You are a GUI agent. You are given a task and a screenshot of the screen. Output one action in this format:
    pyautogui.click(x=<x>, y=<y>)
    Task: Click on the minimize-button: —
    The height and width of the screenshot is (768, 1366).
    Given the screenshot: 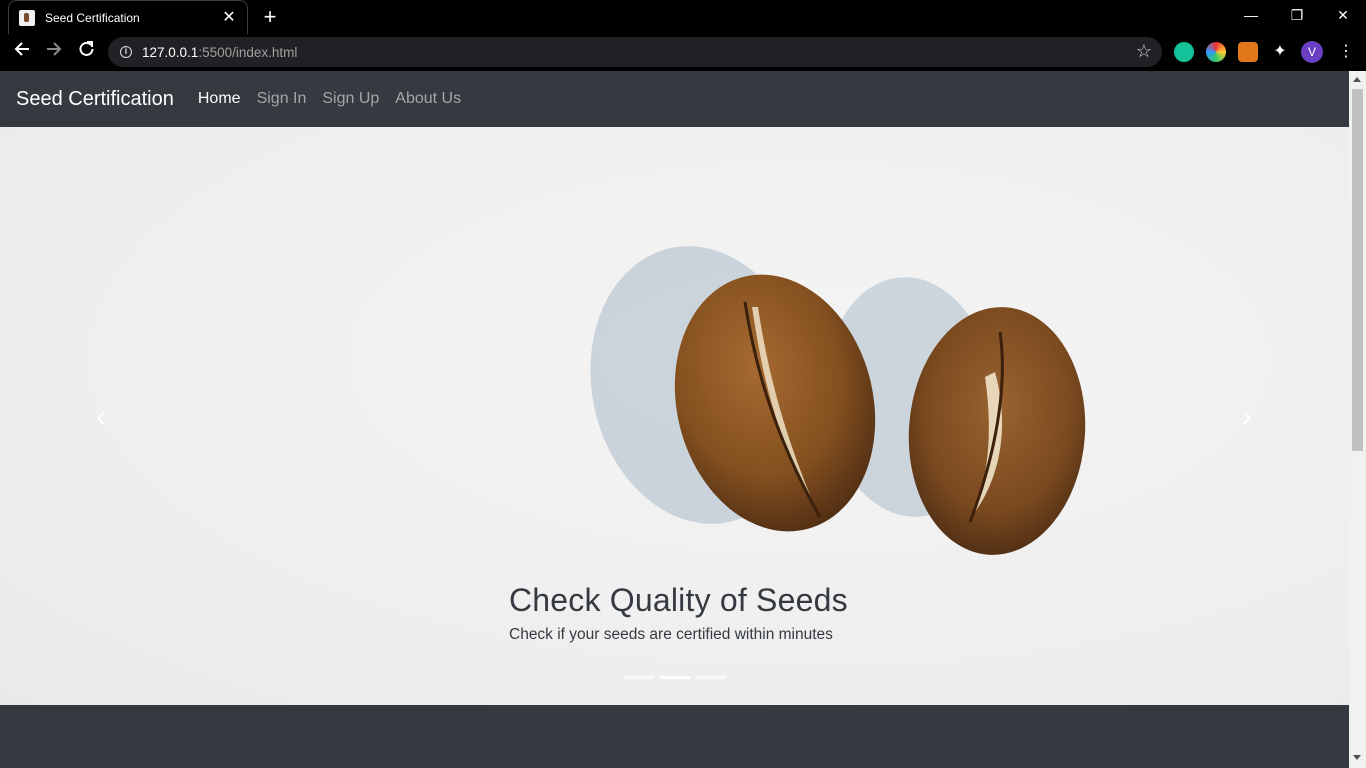 What is the action you would take?
    pyautogui.click(x=1251, y=15)
    